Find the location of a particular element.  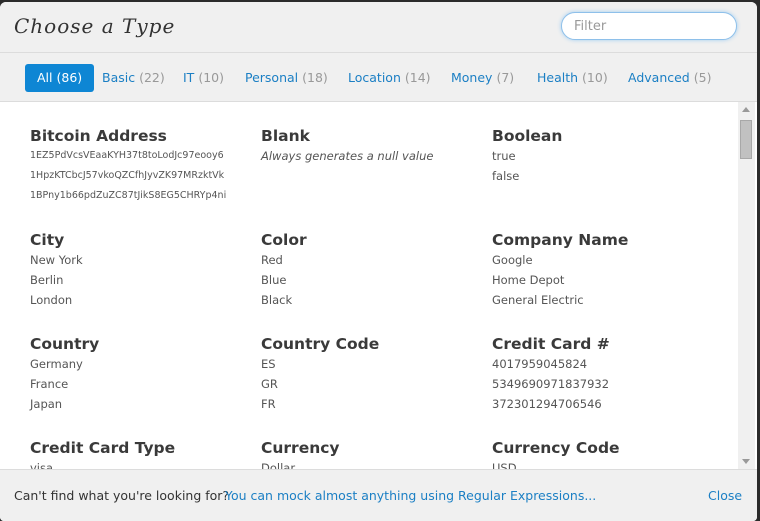

type-example: false is located at coordinates (506, 176).